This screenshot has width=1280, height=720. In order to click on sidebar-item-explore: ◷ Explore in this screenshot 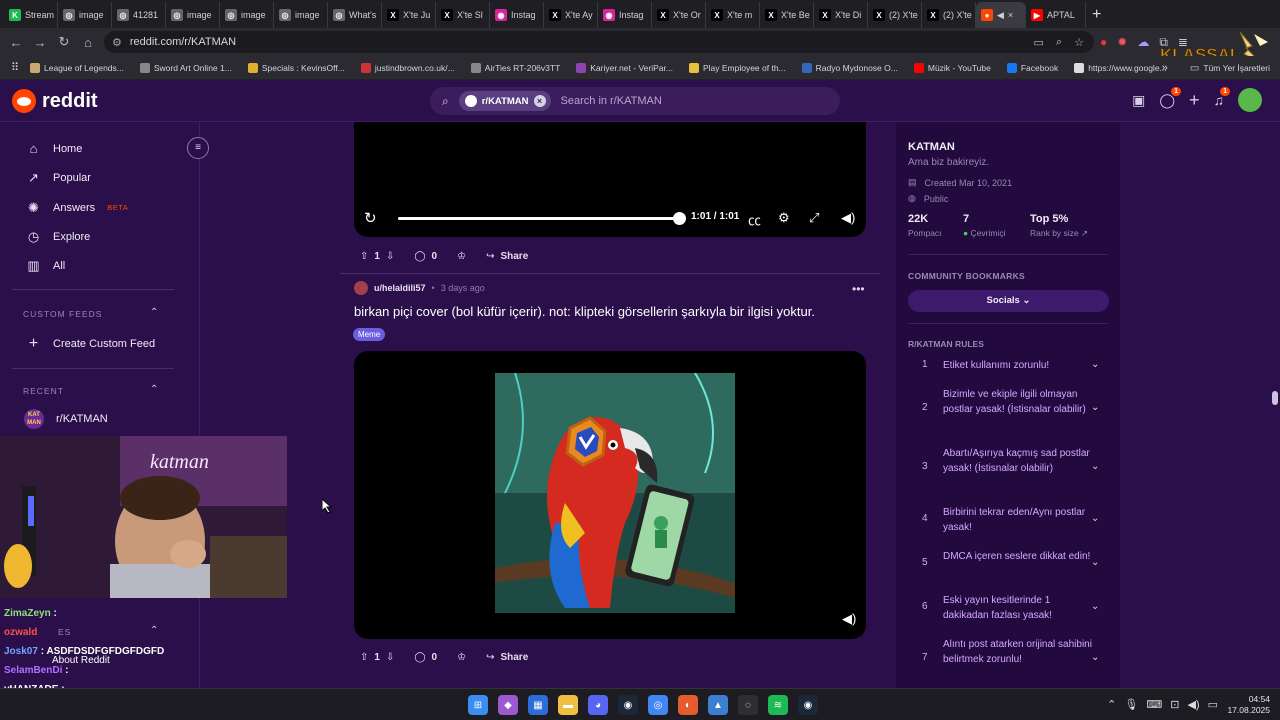, I will do `click(58, 236)`.